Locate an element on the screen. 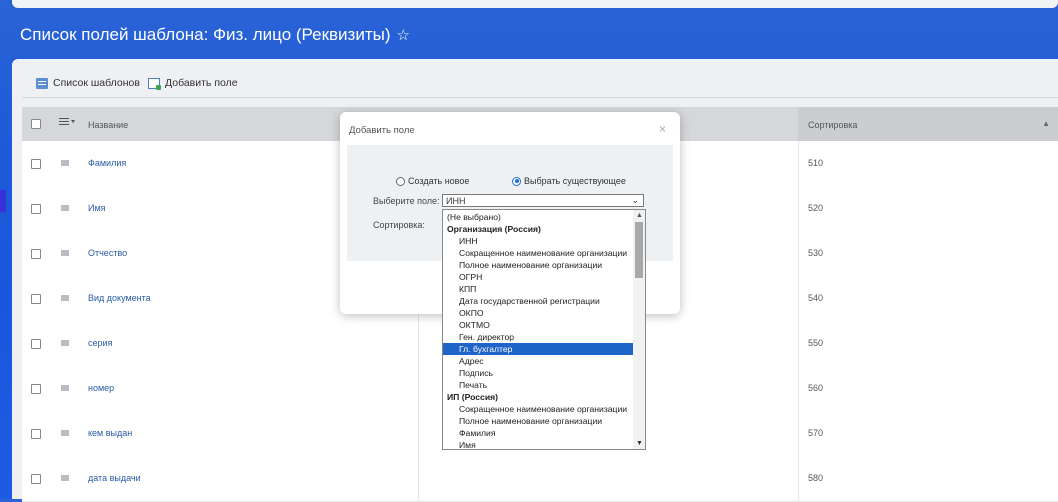  templates-list-label: Список шаблонов is located at coordinates (96, 83).